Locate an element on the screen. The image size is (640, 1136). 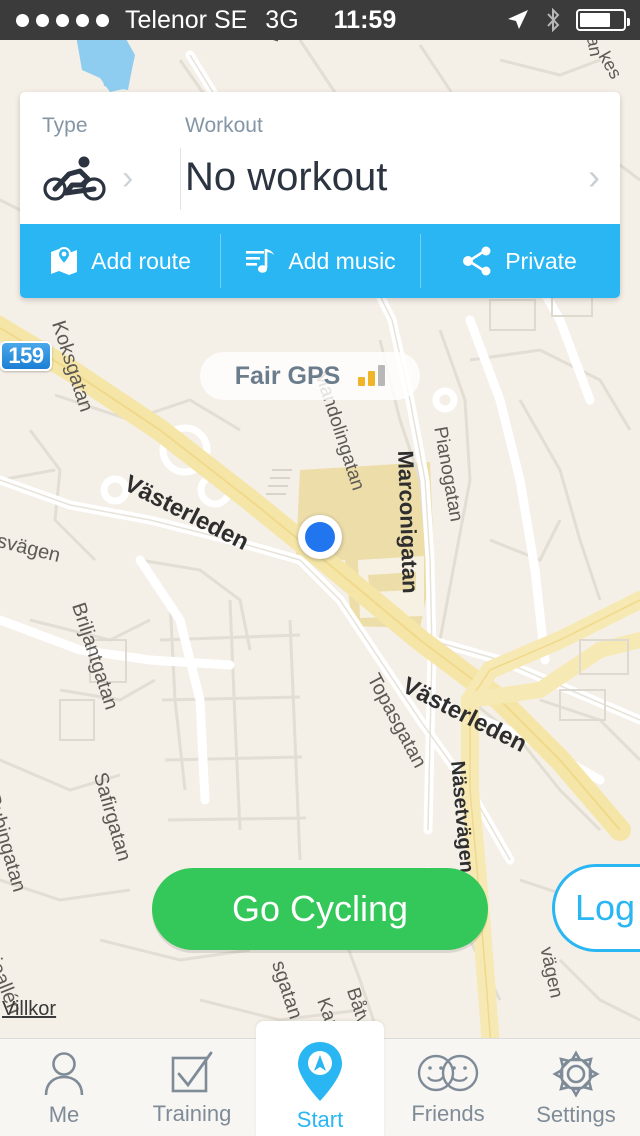
bluetooth-icon is located at coordinates (553, 20).